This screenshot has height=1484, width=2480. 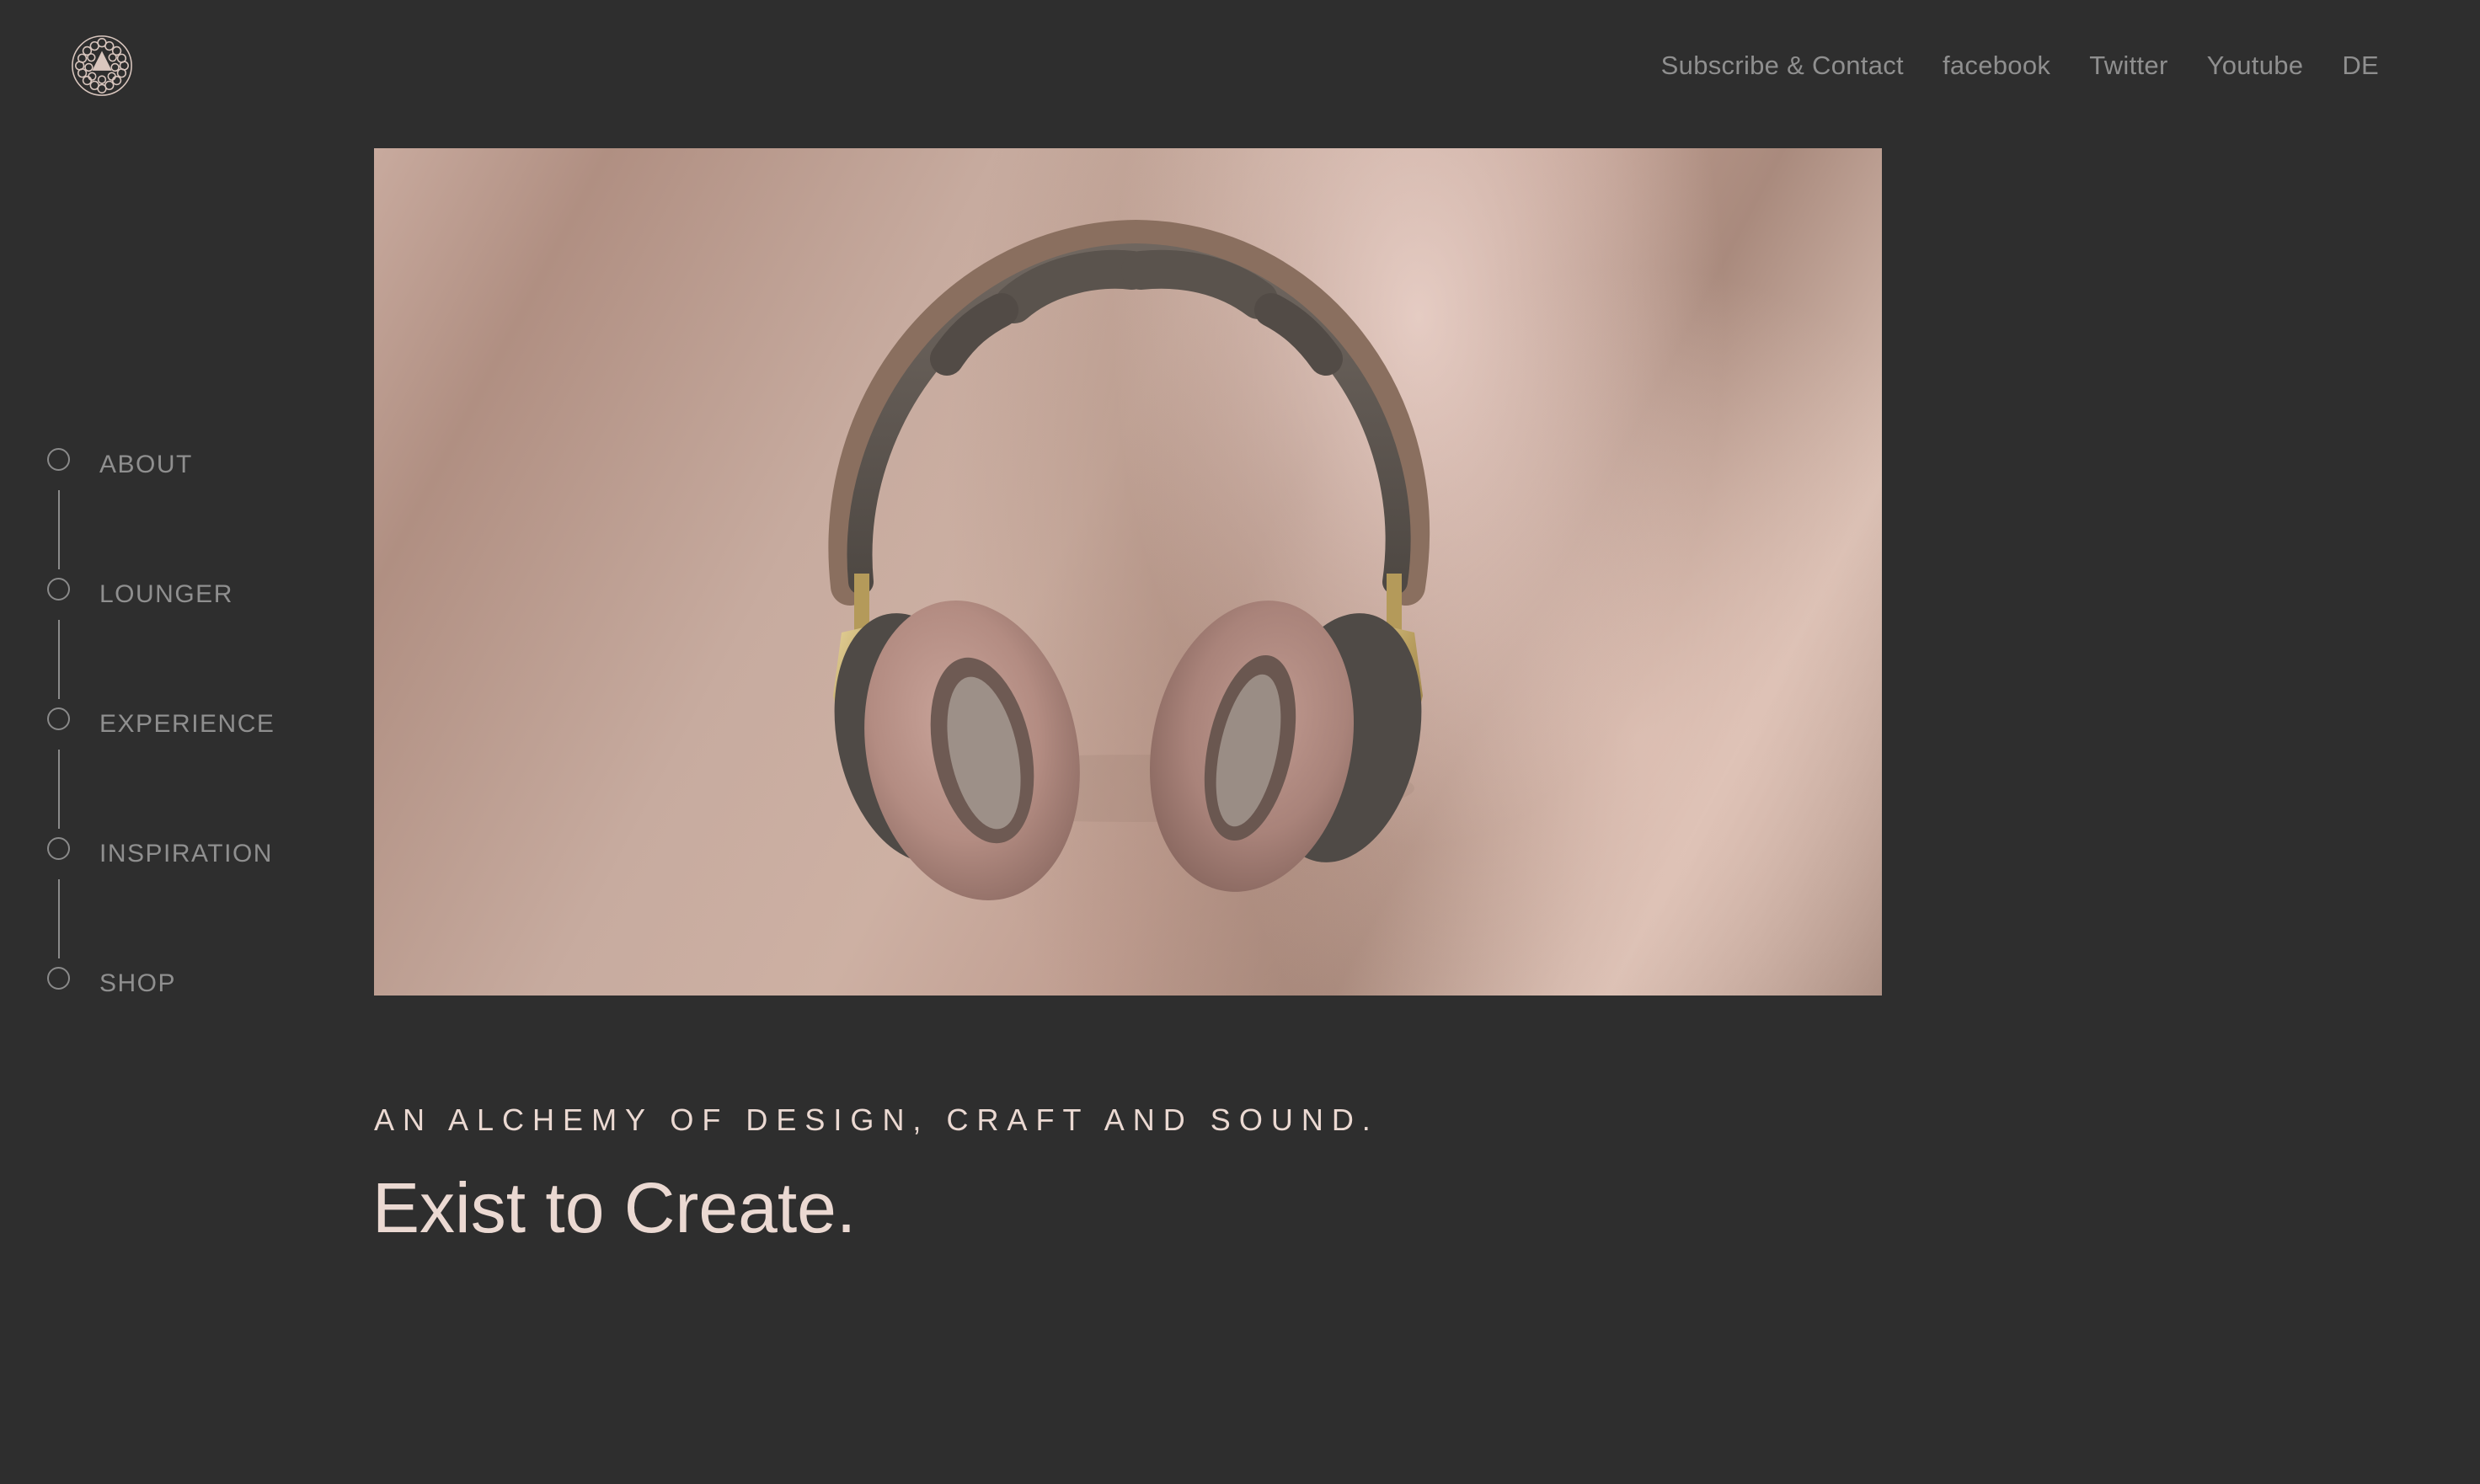 I want to click on sidenav-item-inspiration: INSPIRATION, so click(x=173, y=902).